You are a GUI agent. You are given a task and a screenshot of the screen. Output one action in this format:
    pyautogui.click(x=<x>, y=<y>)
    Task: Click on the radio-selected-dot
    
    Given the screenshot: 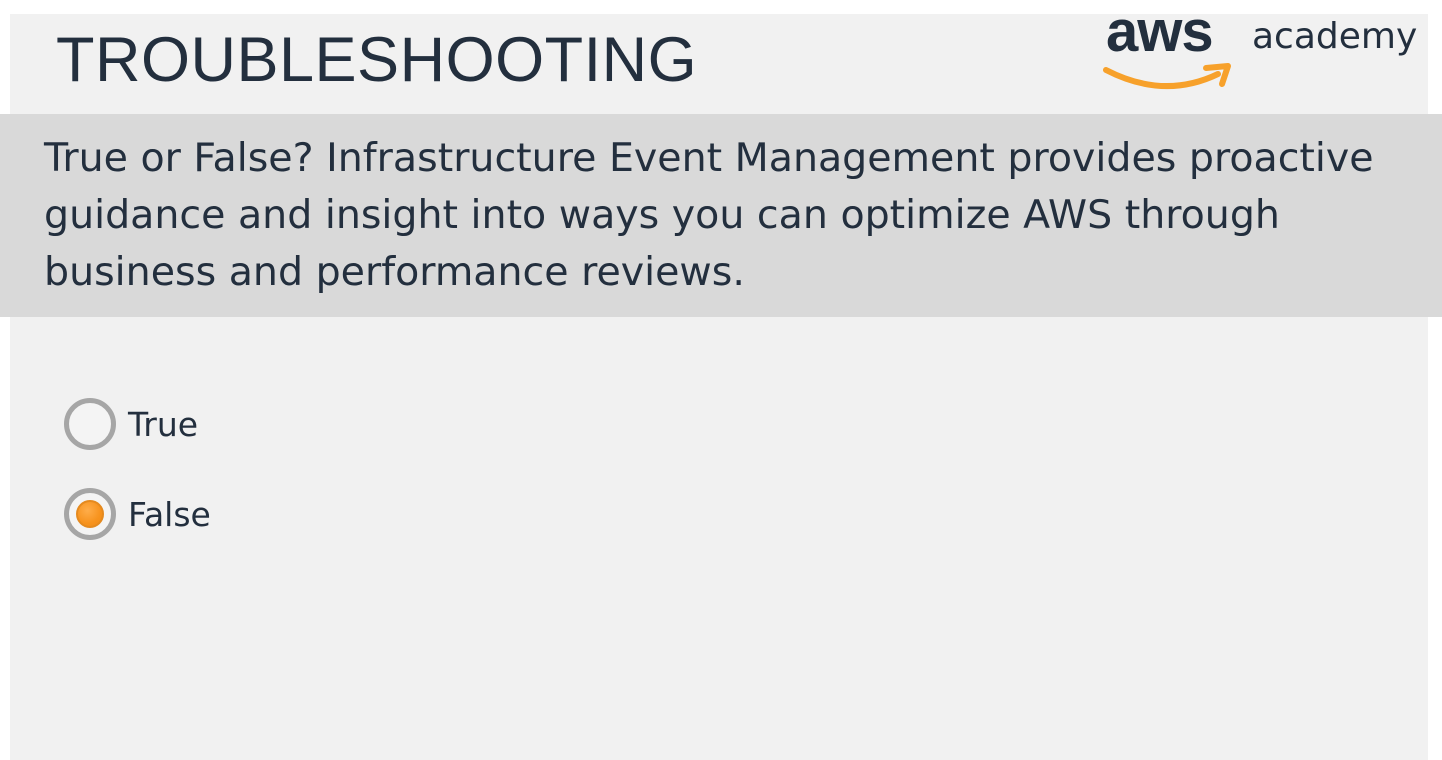 What is the action you would take?
    pyautogui.click(x=90, y=514)
    